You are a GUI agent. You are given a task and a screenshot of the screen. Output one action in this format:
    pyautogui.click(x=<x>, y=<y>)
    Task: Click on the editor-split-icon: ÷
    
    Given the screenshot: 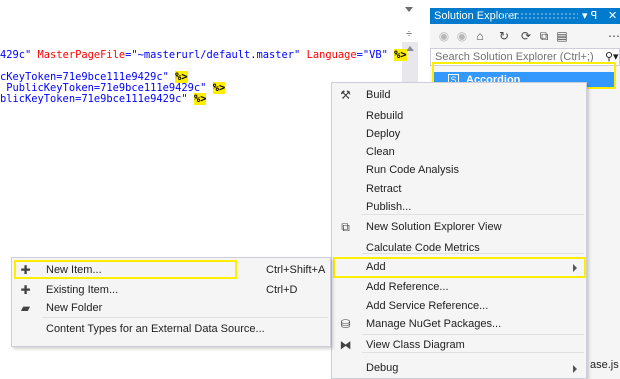 What is the action you would take?
    pyautogui.click(x=409, y=34)
    